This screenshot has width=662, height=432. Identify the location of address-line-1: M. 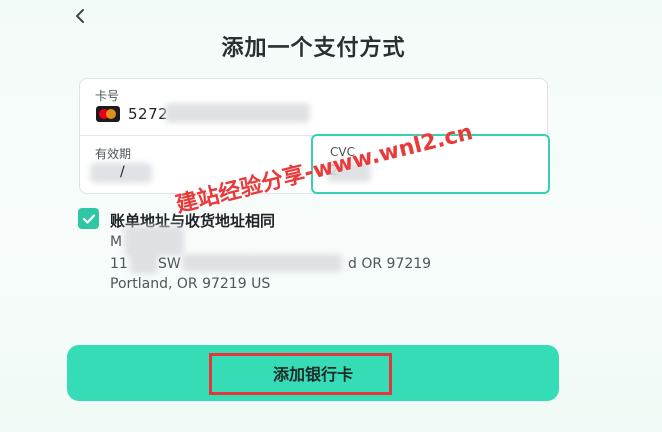
(116, 242).